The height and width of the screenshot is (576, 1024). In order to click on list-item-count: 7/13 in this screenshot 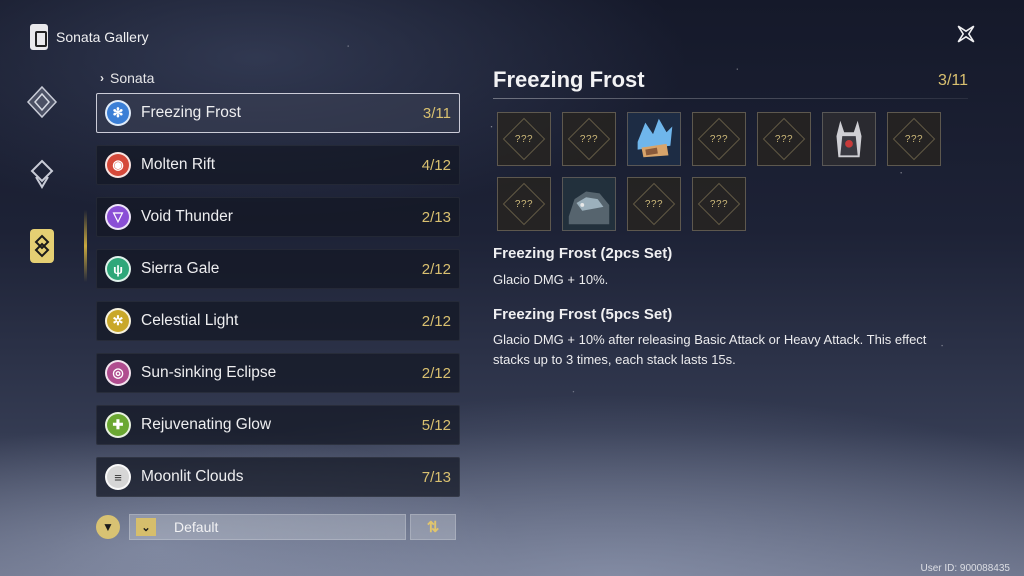, I will do `click(436, 477)`.